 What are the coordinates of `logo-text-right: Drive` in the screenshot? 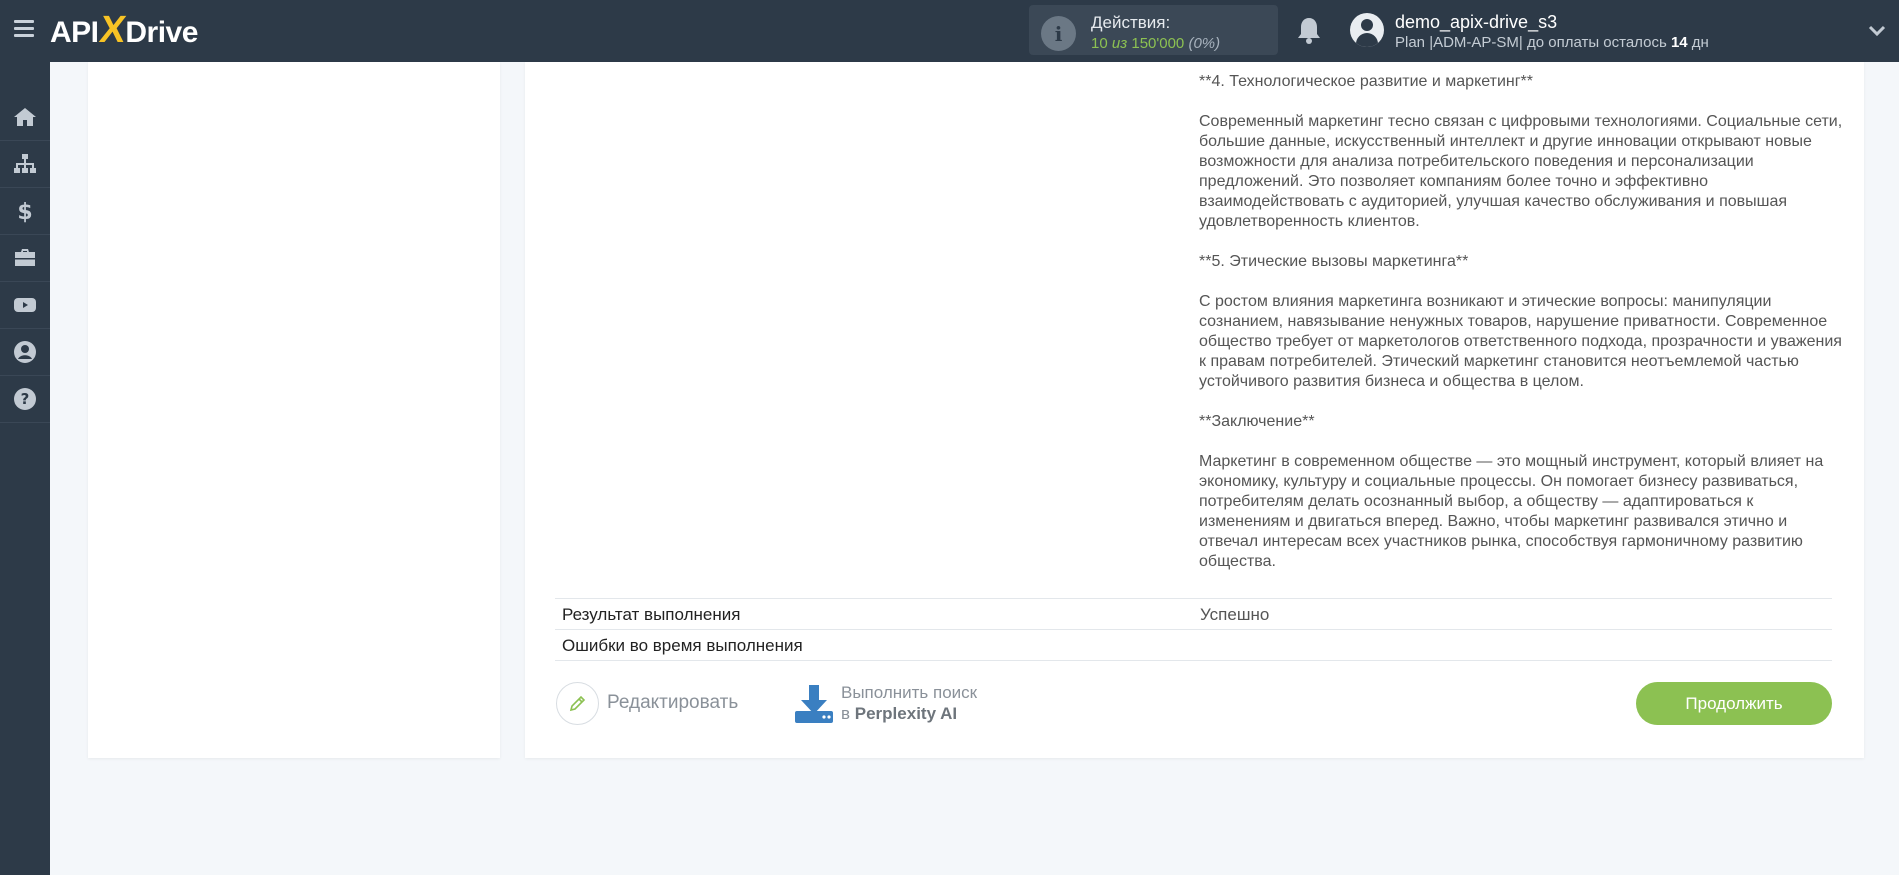 It's located at (161, 32).